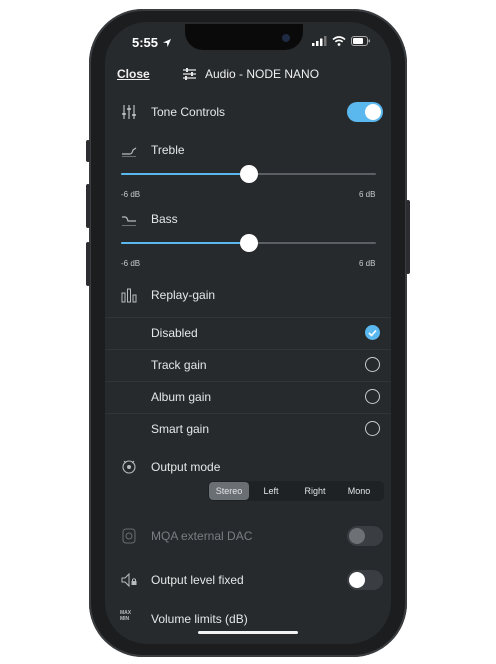 This screenshot has height=664, width=496. What do you see at coordinates (88, 206) in the screenshot?
I see `volume-up-button` at bounding box center [88, 206].